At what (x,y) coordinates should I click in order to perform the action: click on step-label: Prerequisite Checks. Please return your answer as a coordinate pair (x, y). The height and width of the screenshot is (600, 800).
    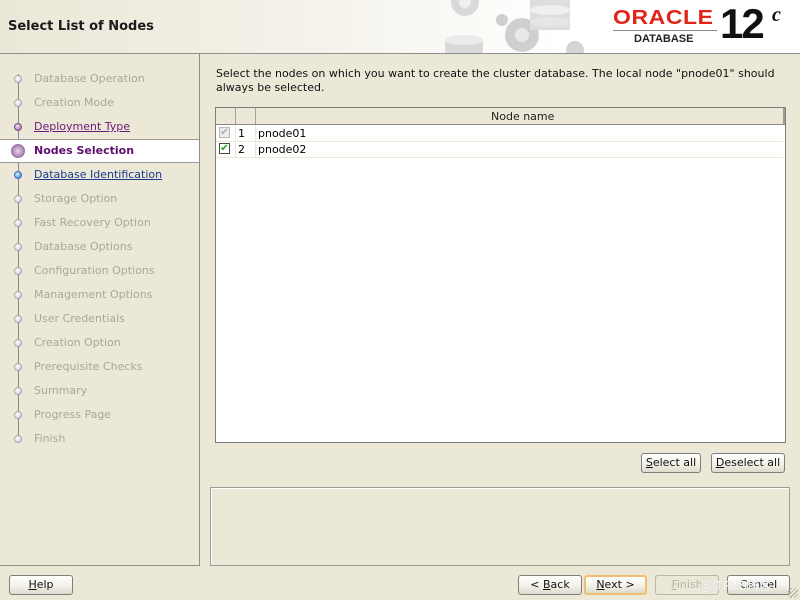
    Looking at the image, I should click on (88, 366).